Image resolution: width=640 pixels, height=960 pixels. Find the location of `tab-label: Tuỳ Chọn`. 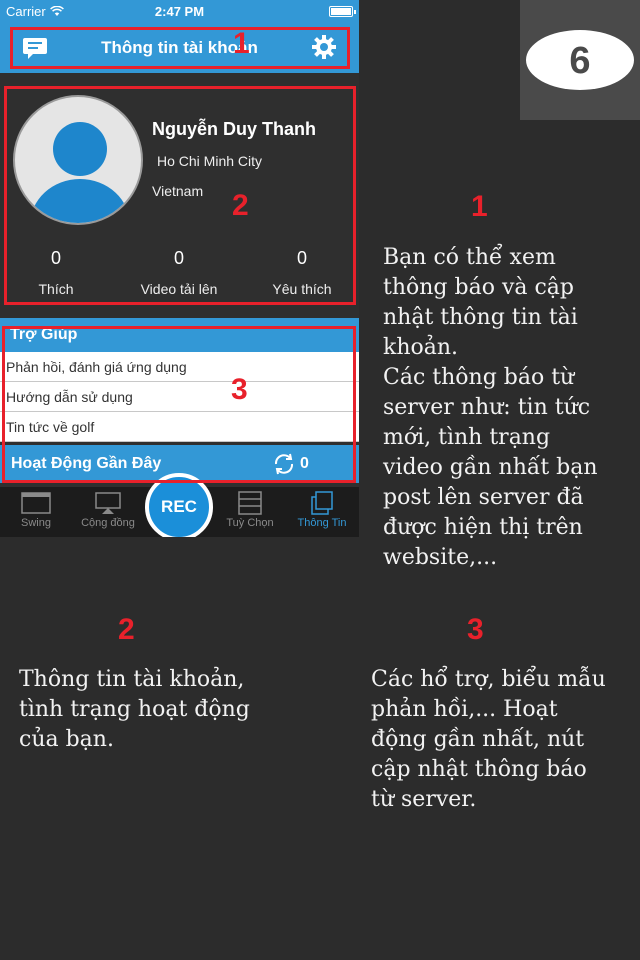

tab-label: Tuỳ Chọn is located at coordinates (250, 523).